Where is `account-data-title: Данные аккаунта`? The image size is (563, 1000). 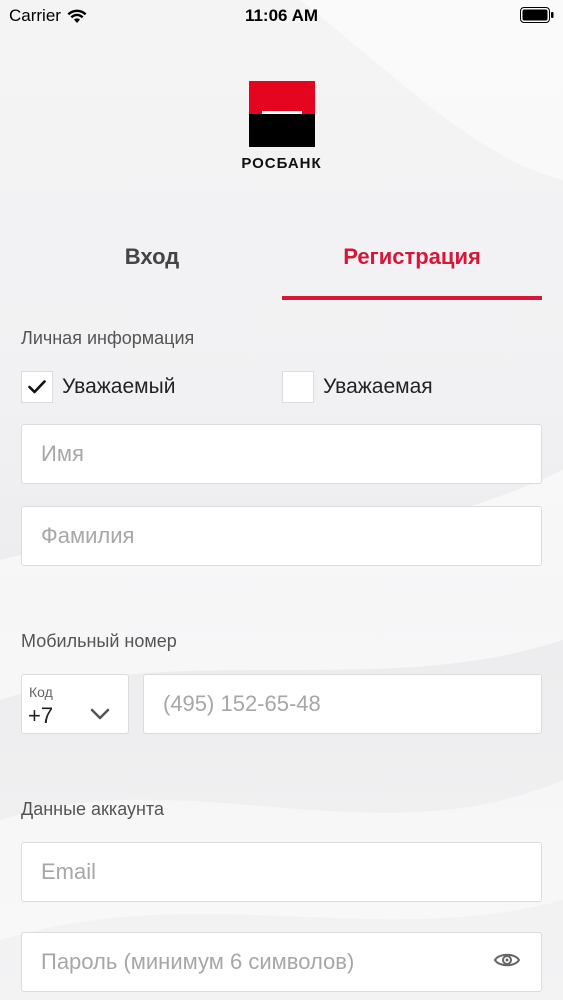 account-data-title: Данные аккаунта is located at coordinates (92, 809).